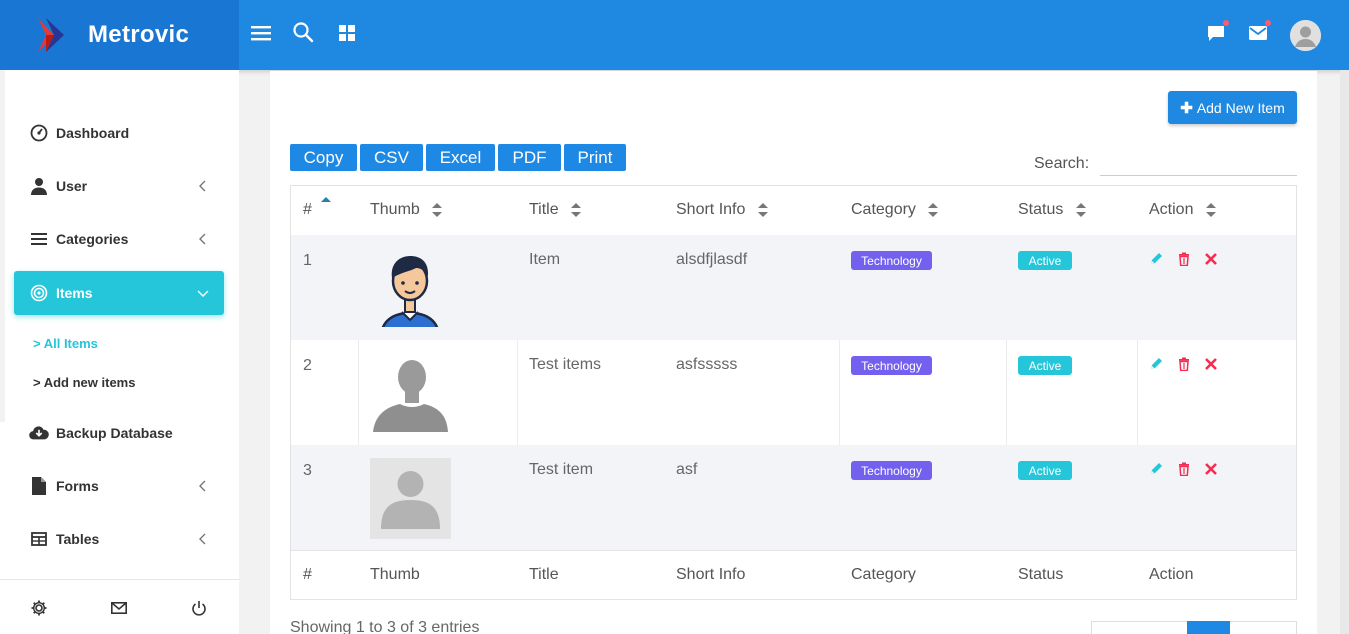  What do you see at coordinates (119, 186) in the screenshot?
I see `sidebar-item-user: User` at bounding box center [119, 186].